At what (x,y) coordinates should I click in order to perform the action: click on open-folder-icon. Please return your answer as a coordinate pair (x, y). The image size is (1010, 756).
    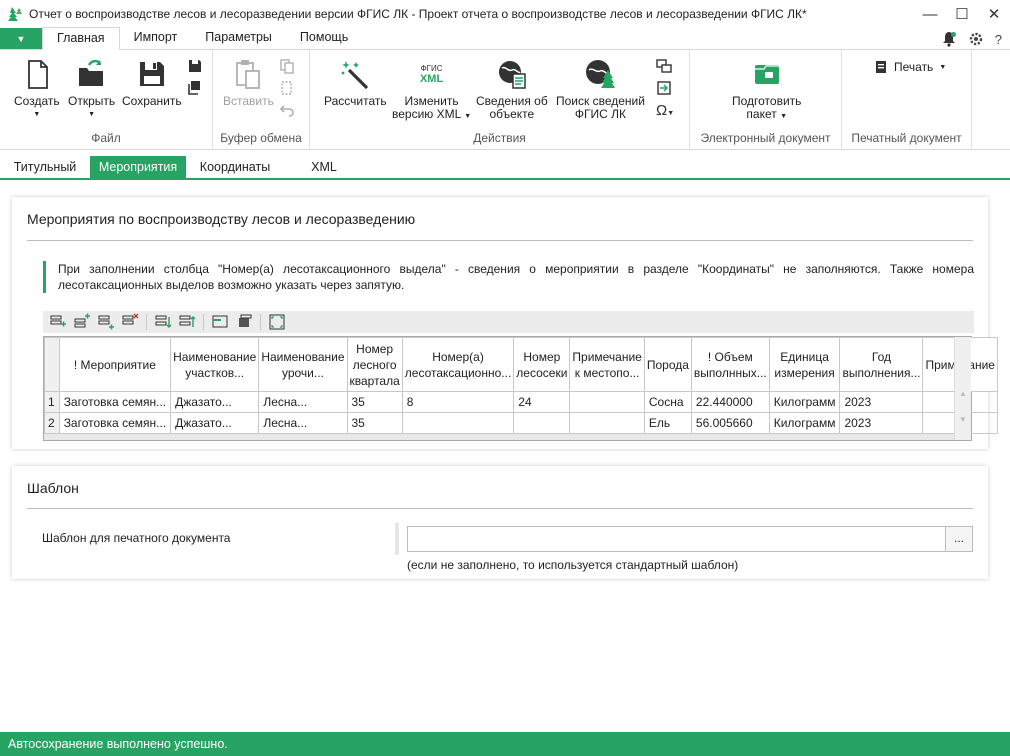
    Looking at the image, I should click on (90, 72).